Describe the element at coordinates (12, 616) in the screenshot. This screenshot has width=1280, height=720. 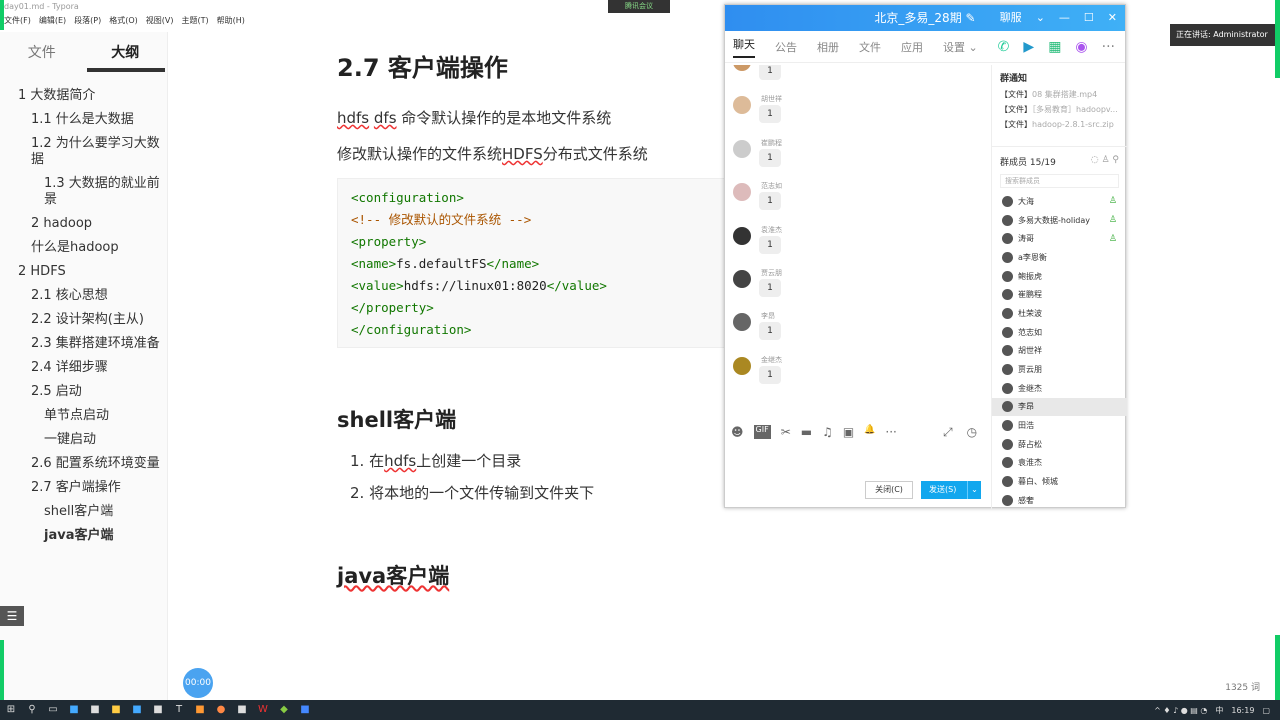
I see `sidebar-toggle-icon: ☰` at that location.